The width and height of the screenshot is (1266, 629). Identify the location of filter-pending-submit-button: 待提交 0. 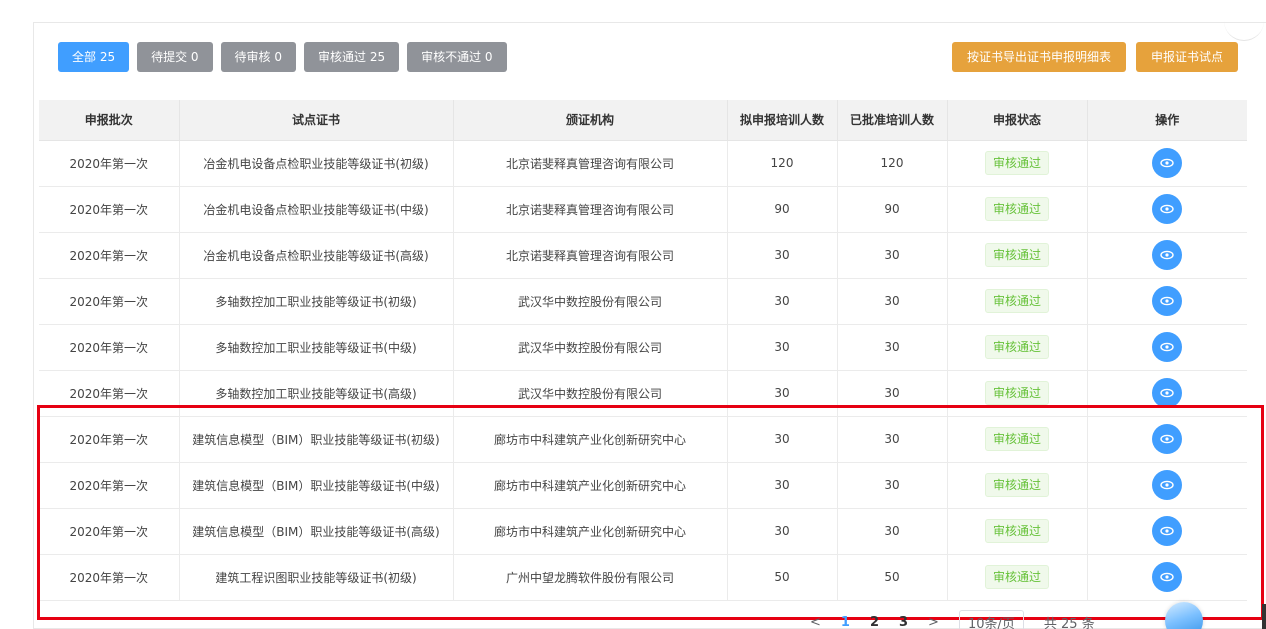
(175, 57).